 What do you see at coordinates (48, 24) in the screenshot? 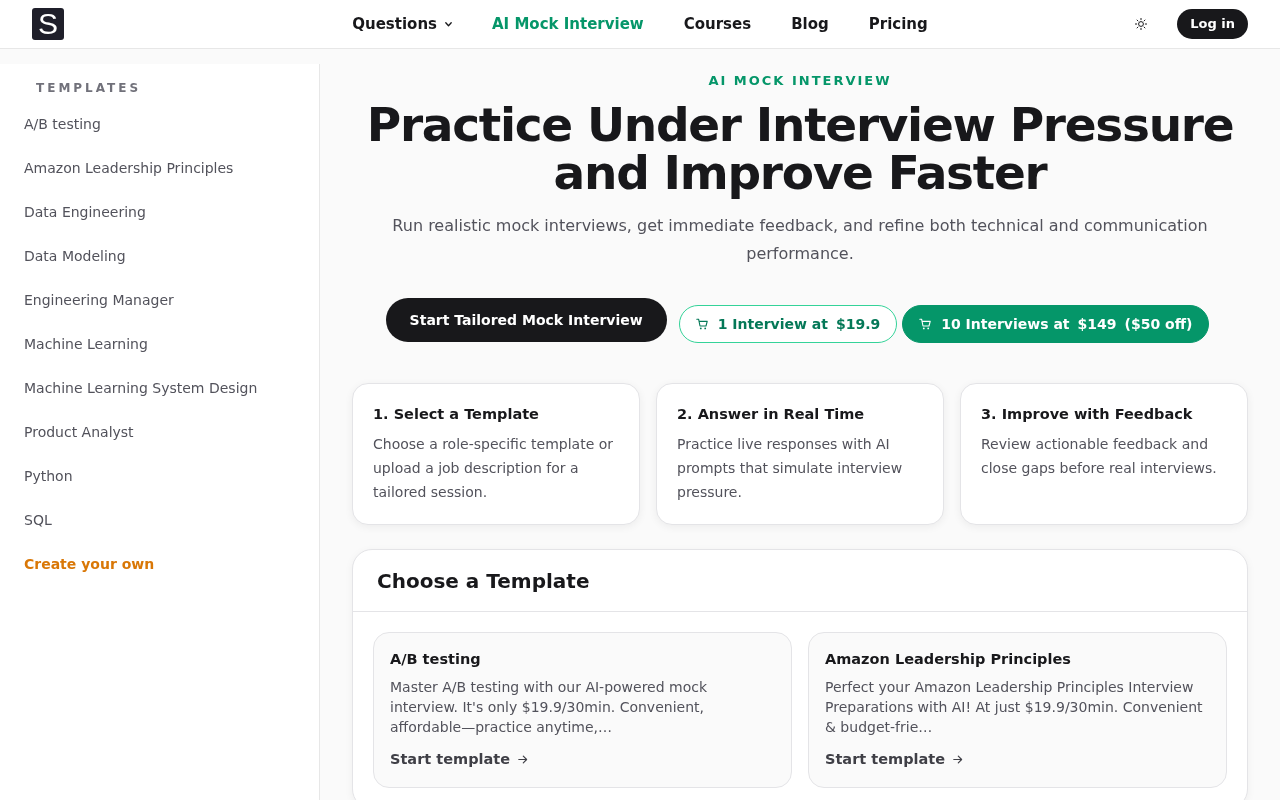
I see `logo: S` at bounding box center [48, 24].